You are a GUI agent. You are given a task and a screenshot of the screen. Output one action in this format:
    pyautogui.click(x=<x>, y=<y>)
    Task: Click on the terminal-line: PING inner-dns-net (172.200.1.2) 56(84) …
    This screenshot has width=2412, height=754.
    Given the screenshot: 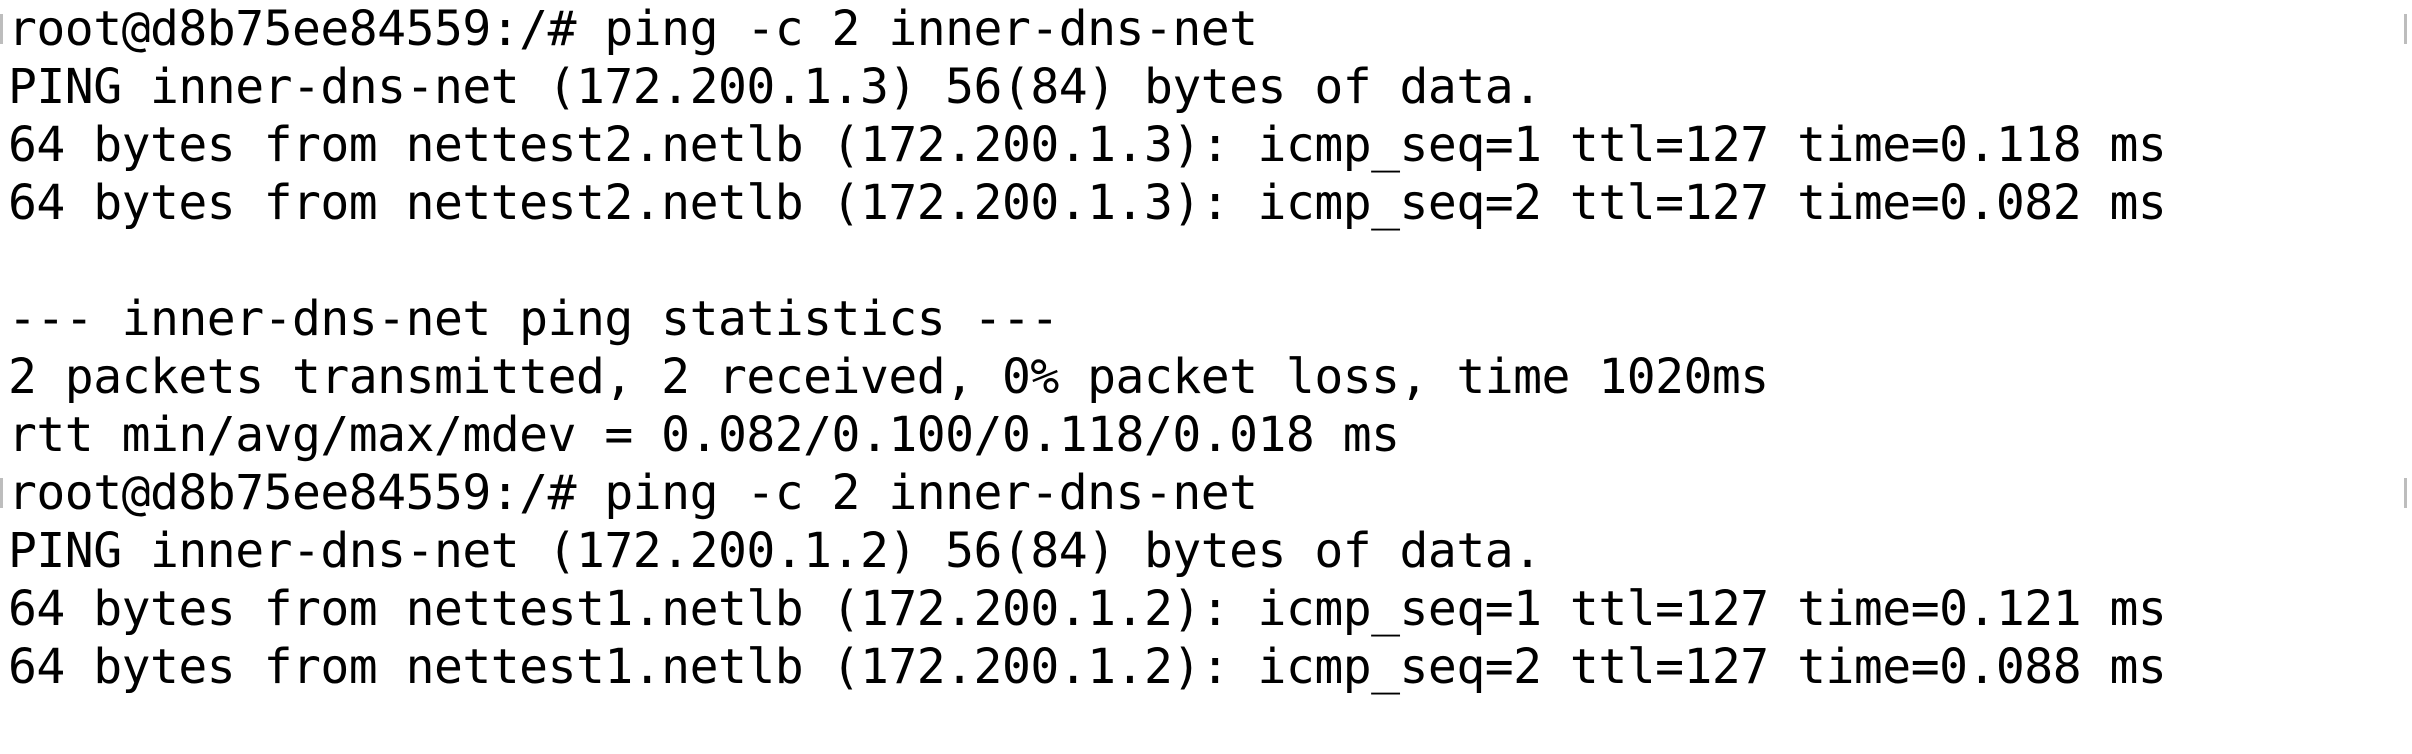 What is the action you would take?
    pyautogui.click(x=775, y=551)
    